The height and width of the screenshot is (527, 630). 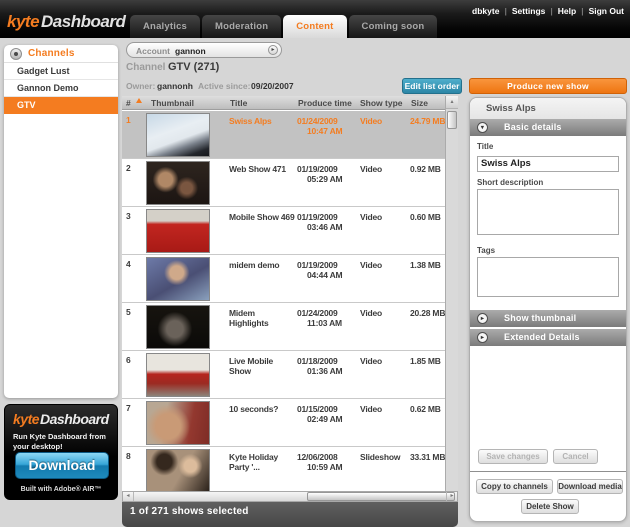 What do you see at coordinates (175, 86) in the screenshot?
I see `owner-value: gannonh` at bounding box center [175, 86].